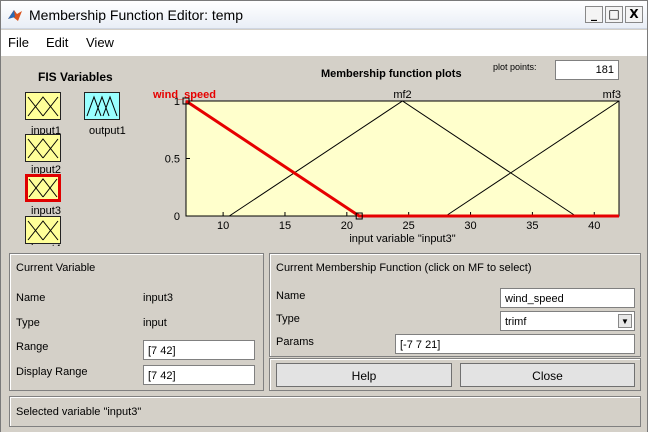  What do you see at coordinates (291, 296) in the screenshot?
I see `mf-name-label: Name` at bounding box center [291, 296].